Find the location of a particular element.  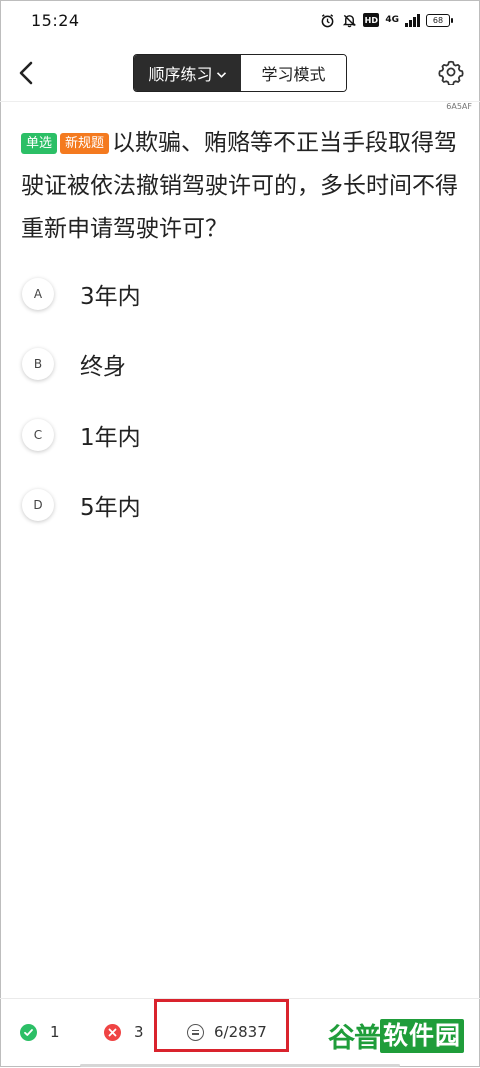

wrong-count: 3 is located at coordinates (139, 1032).